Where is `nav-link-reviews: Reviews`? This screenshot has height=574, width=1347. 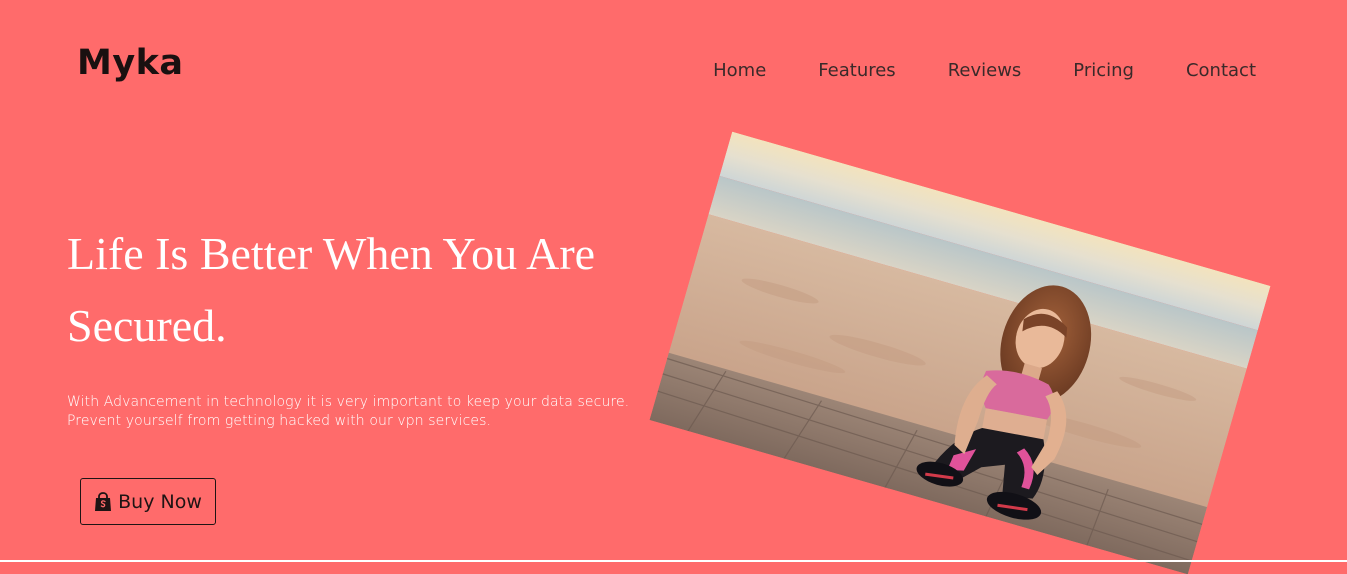
nav-link-reviews: Reviews is located at coordinates (985, 71).